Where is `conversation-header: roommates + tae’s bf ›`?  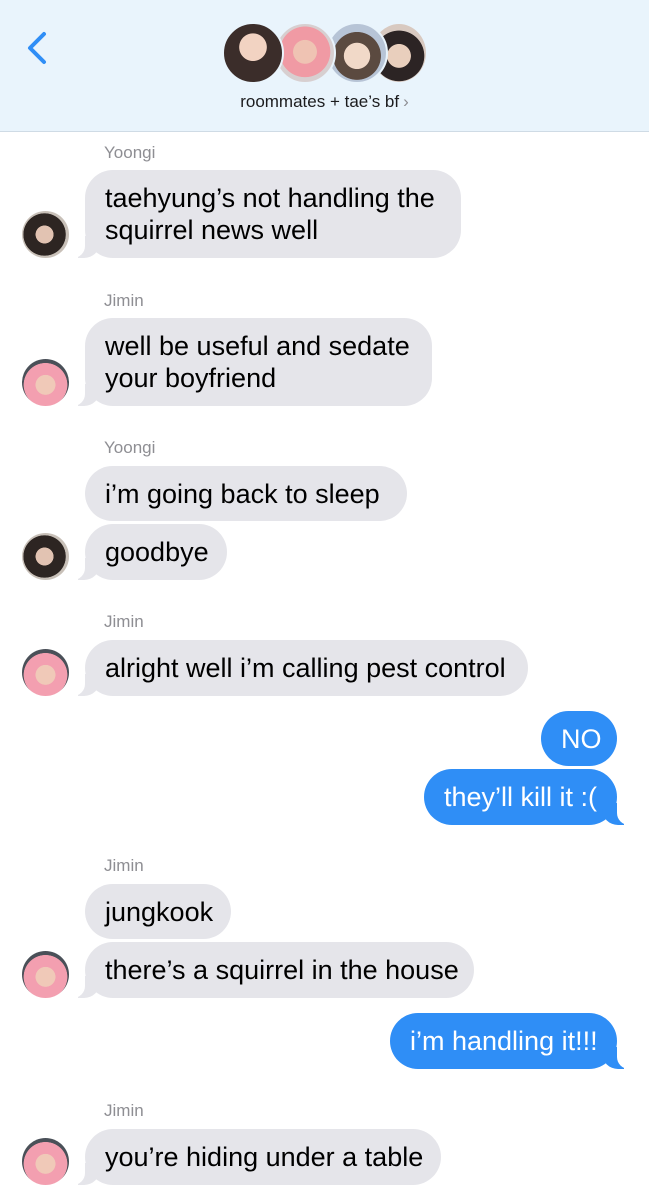 conversation-header: roommates + tae’s bf › is located at coordinates (324, 66).